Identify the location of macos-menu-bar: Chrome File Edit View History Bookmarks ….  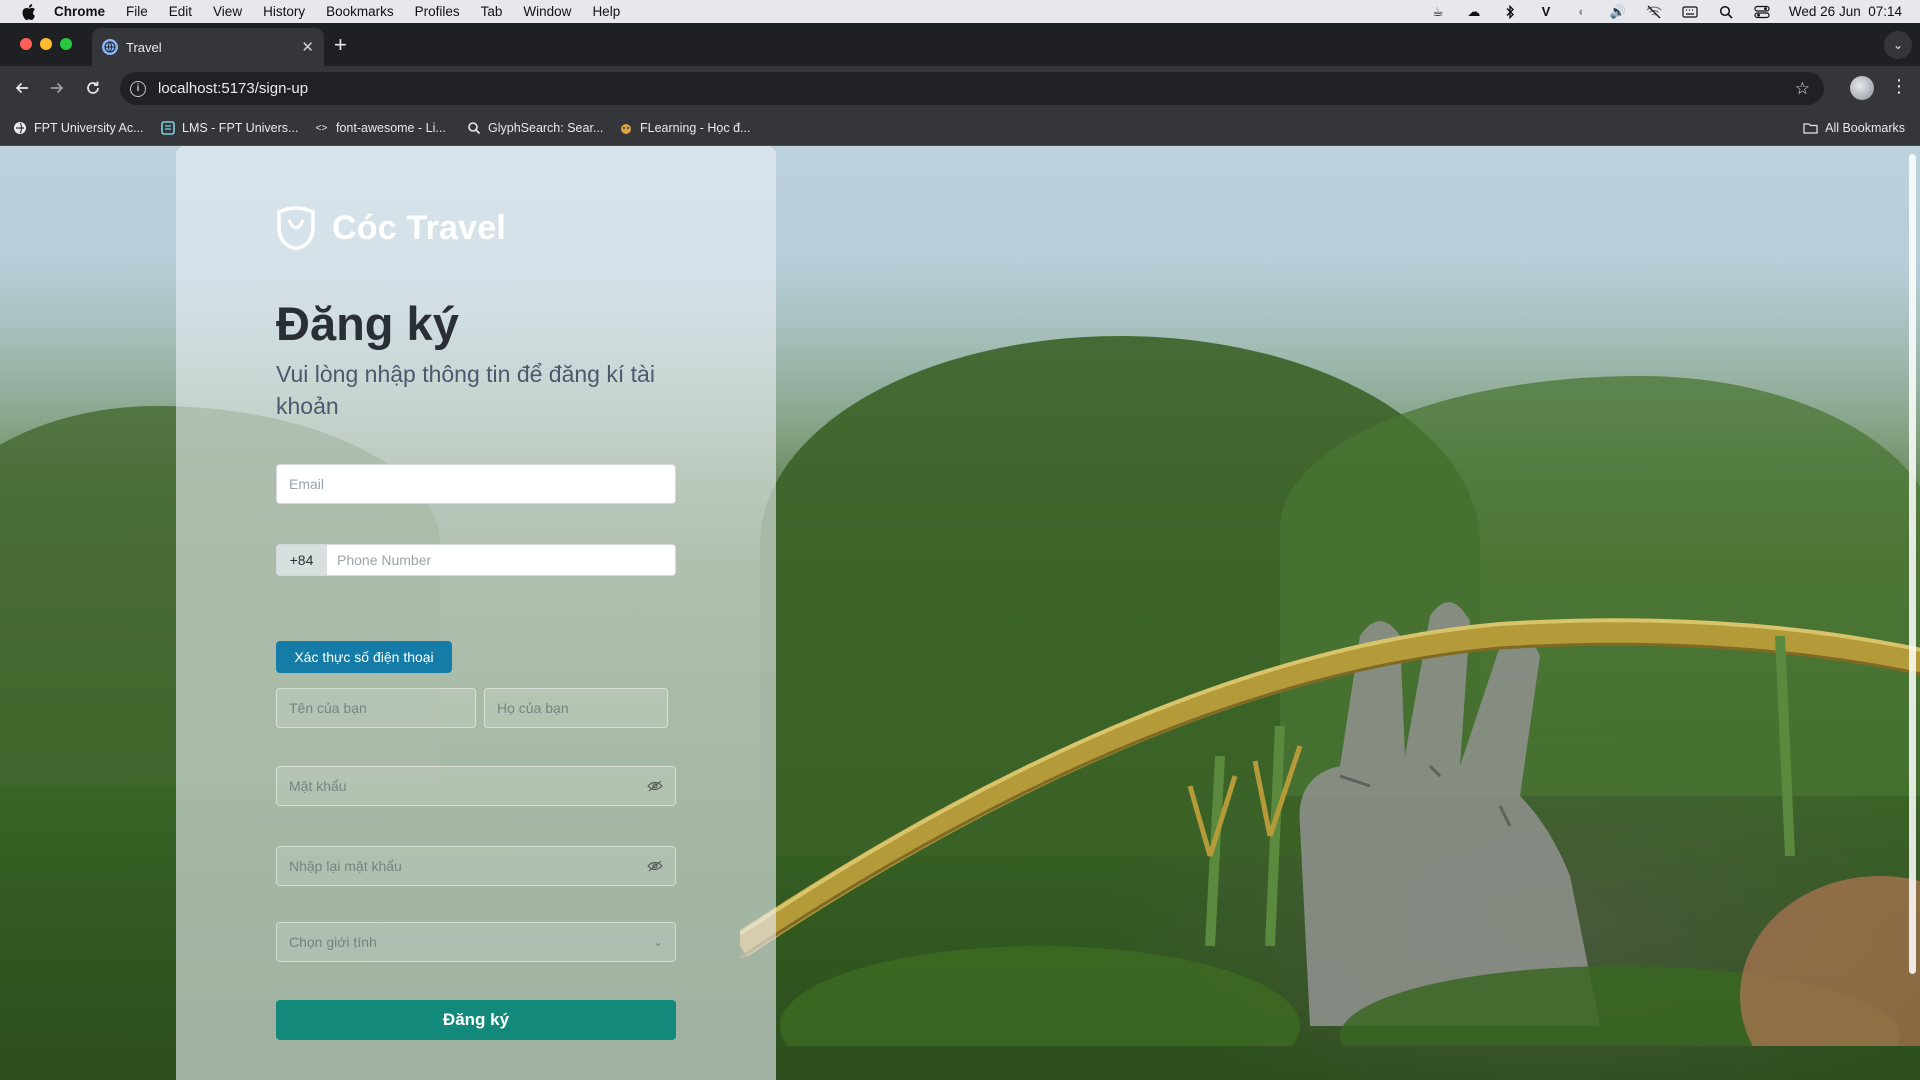
(960, 11).